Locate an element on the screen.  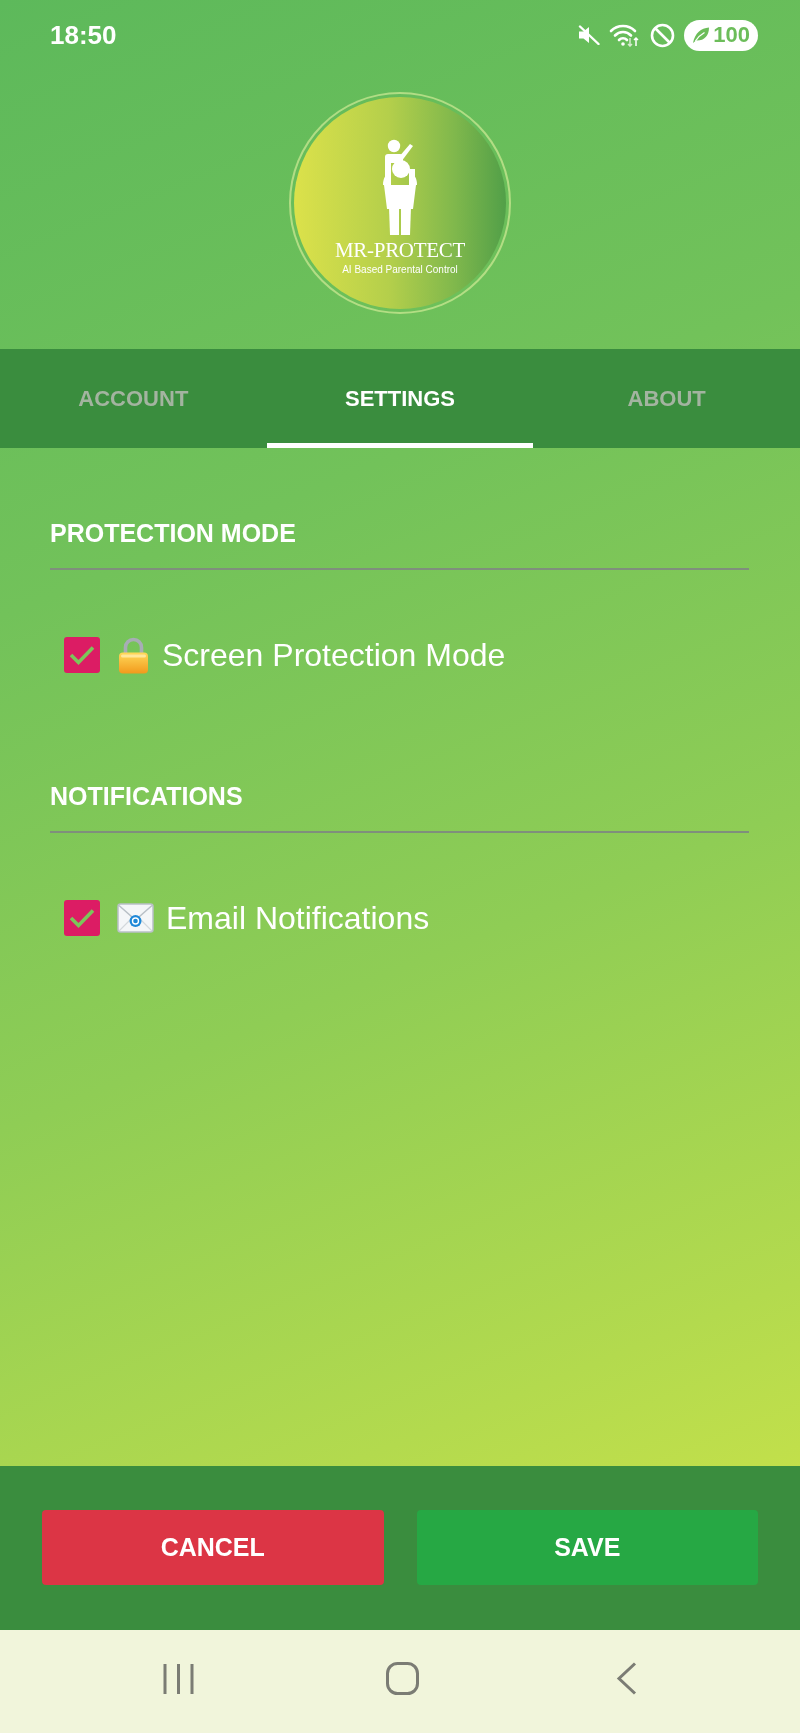
back-icon is located at coordinates (626, 1678).